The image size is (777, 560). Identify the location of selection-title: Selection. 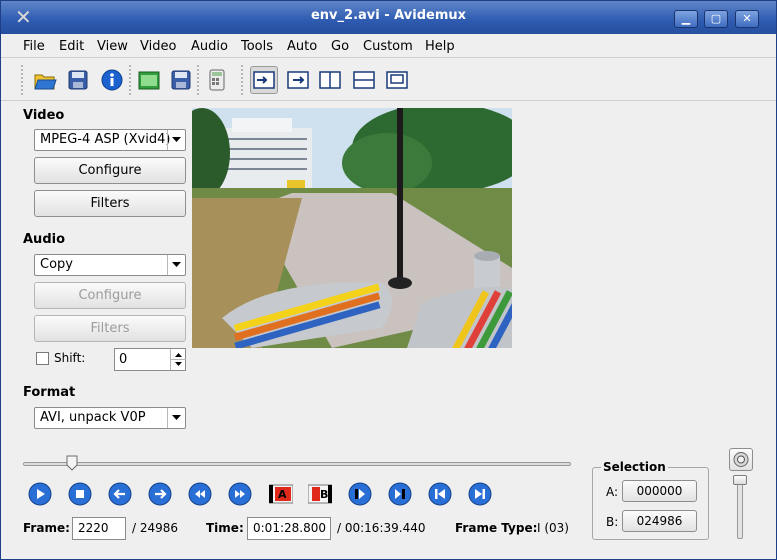
(634, 467).